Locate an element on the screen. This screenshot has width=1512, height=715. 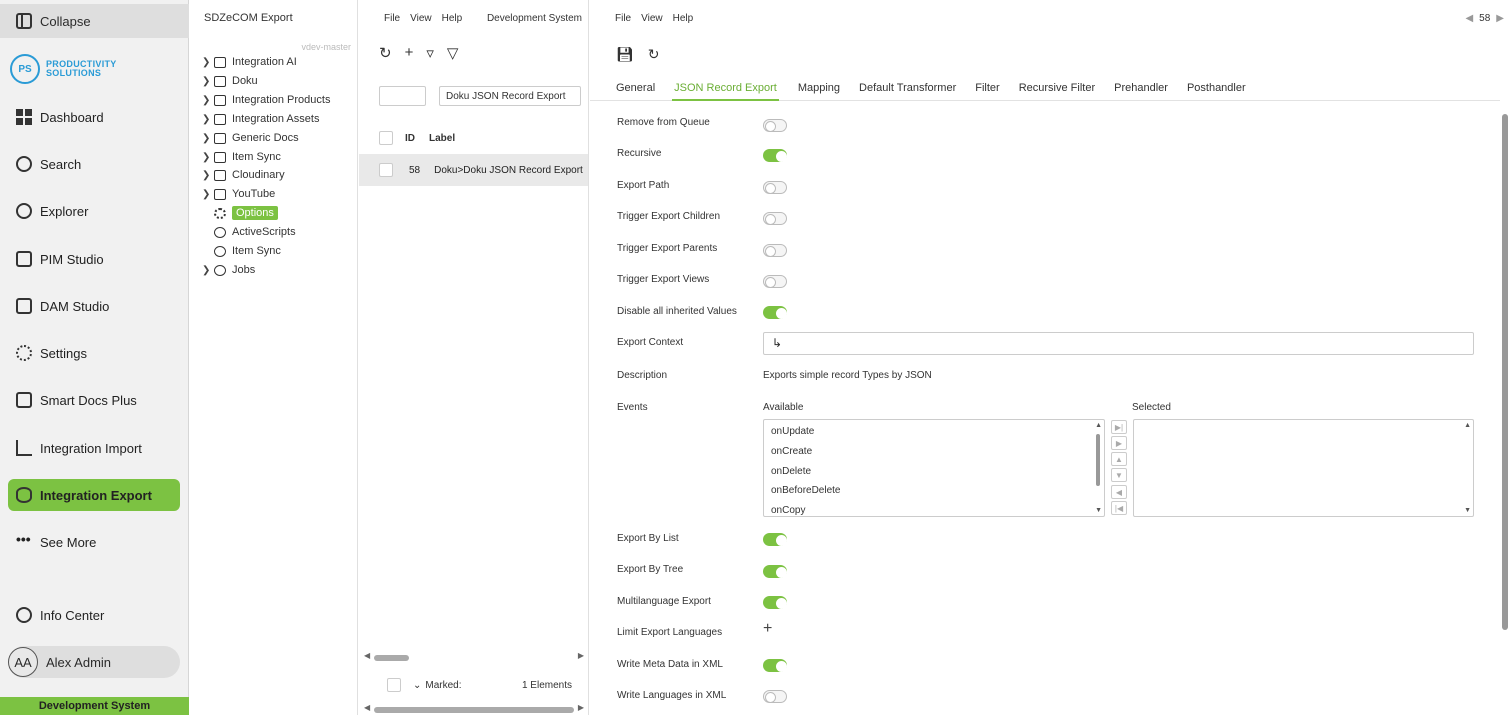
list-item: onBeforeDelete is located at coordinates (934, 491).